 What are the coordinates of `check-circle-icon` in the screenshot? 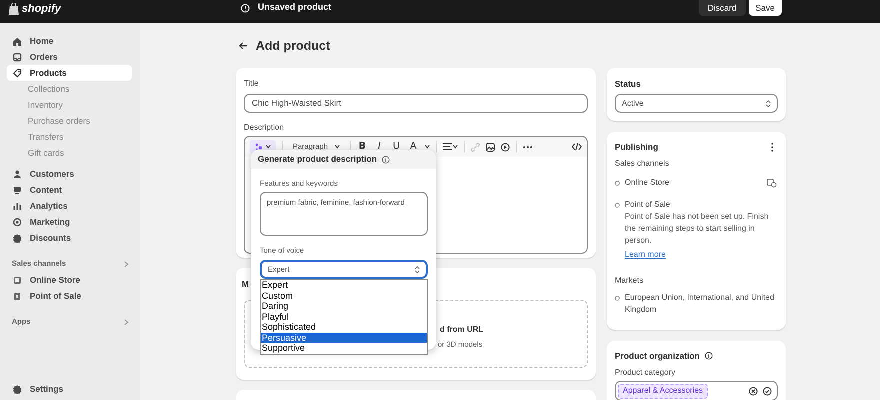 It's located at (767, 391).